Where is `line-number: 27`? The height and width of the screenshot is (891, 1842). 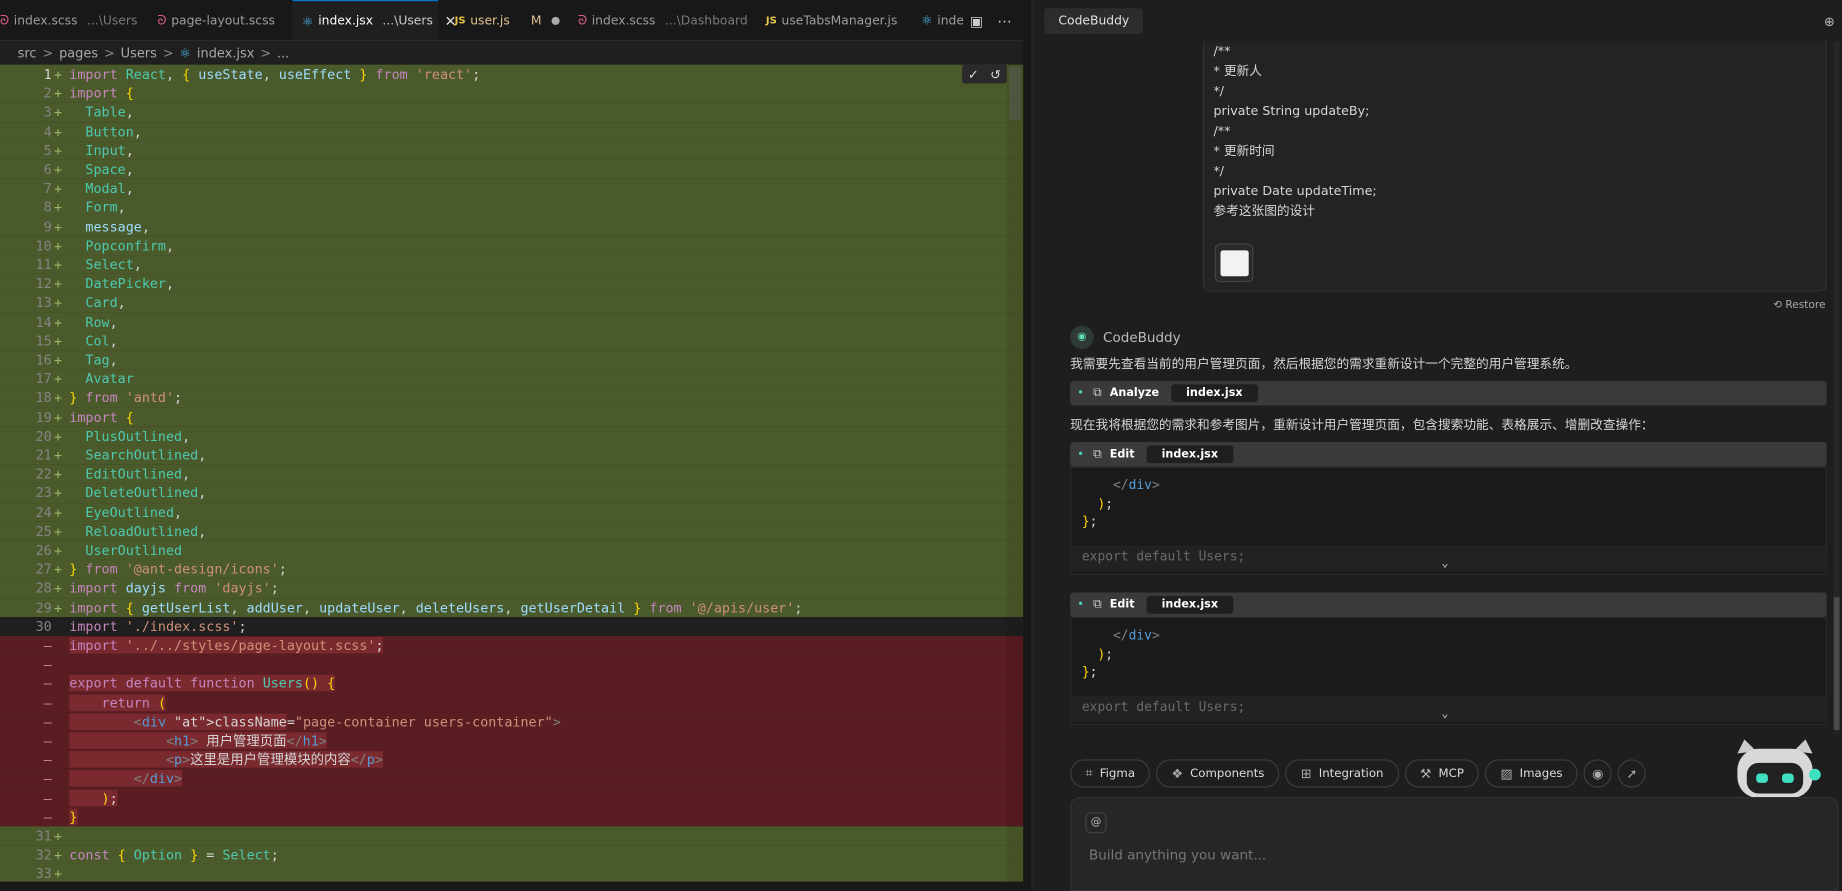
line-number: 27 is located at coordinates (43, 569).